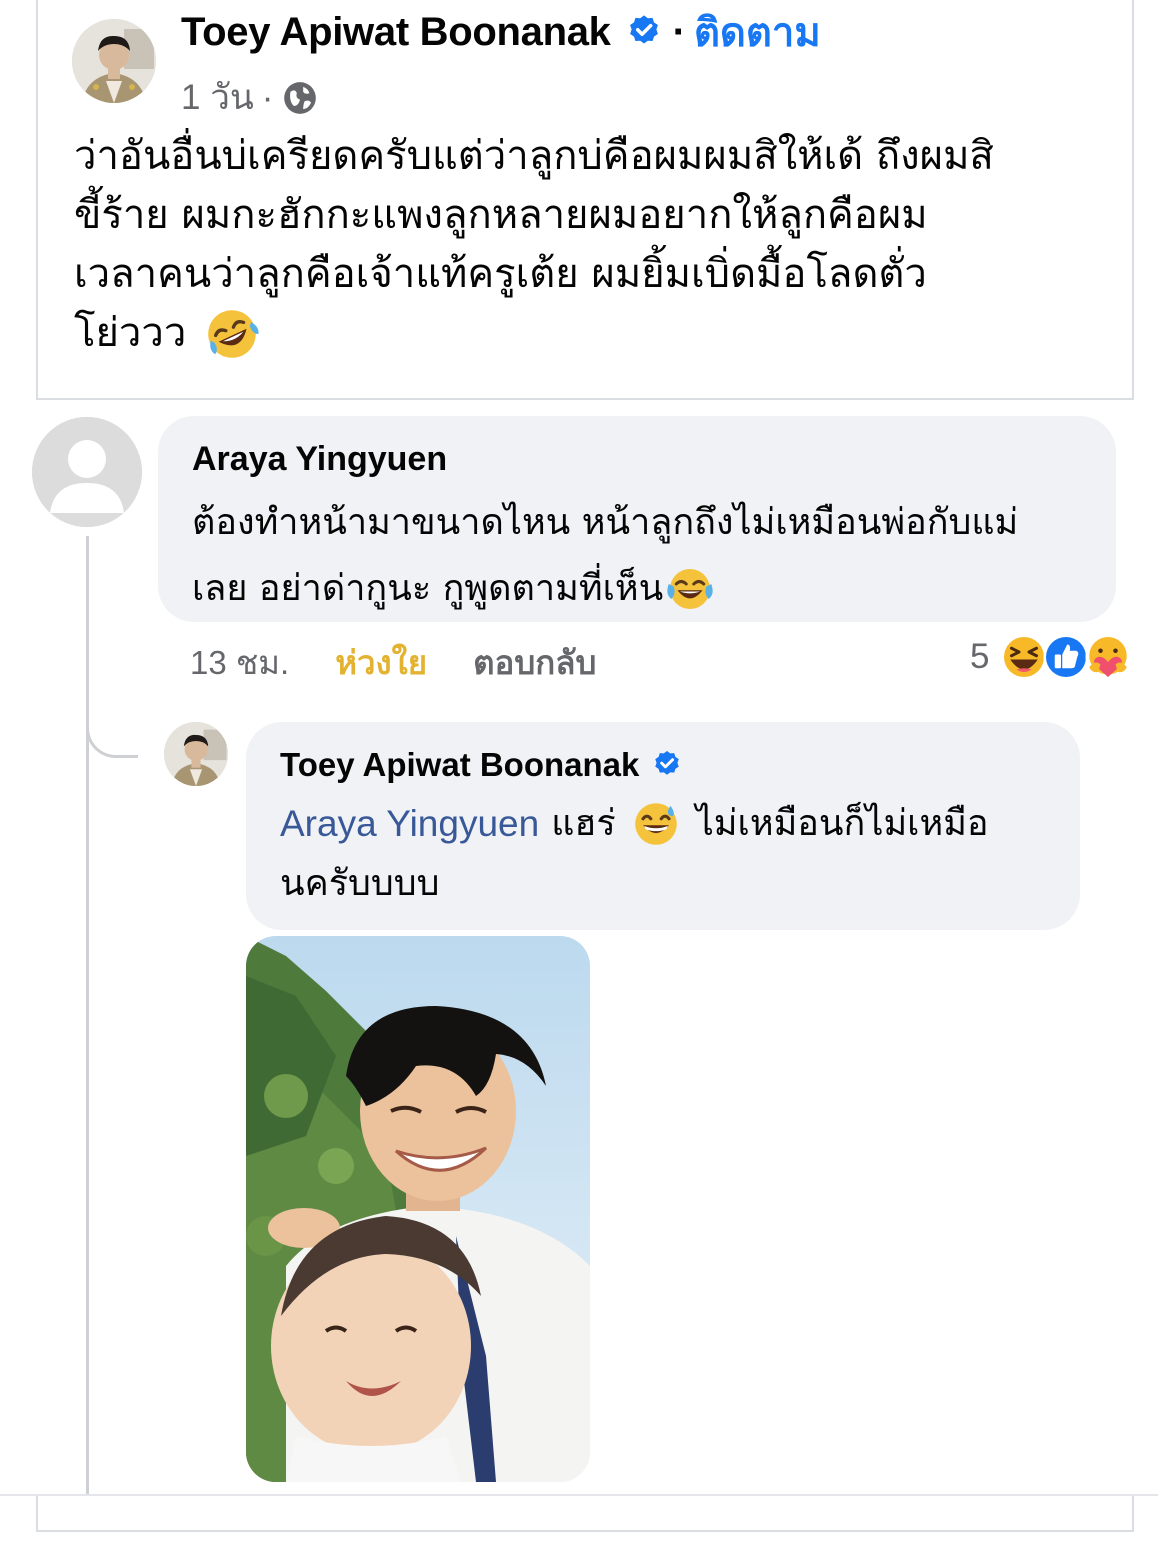 This screenshot has width=1158, height=1545. What do you see at coordinates (239, 662) in the screenshot?
I see `comment-timestamp: 13 ชม.` at bounding box center [239, 662].